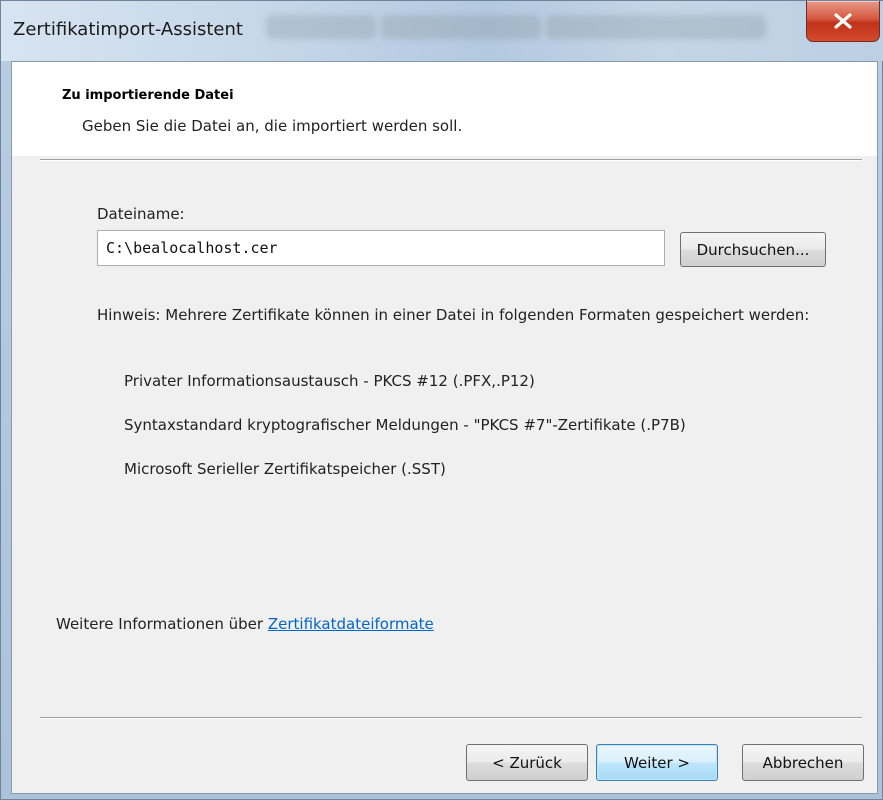  Describe the element at coordinates (148, 95) in the screenshot. I see `page-title: Zu importierende Datei` at that location.